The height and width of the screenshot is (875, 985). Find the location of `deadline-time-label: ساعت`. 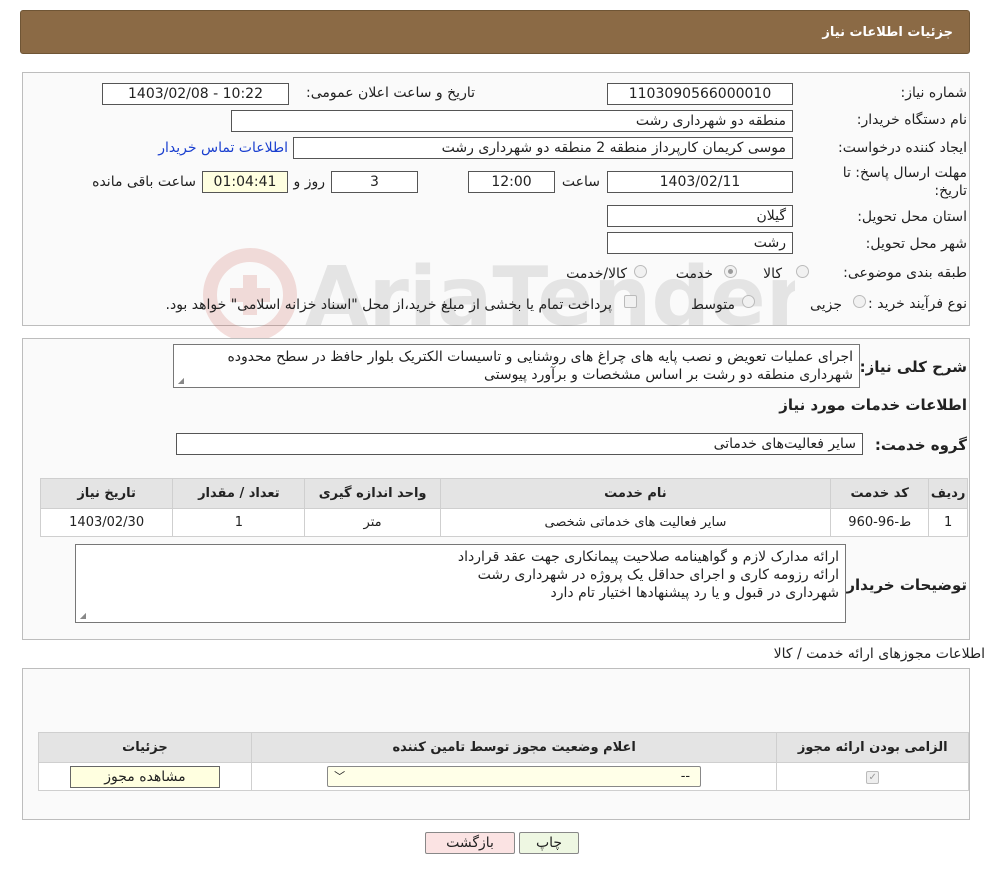

deadline-time-label: ساعت is located at coordinates (580, 182).